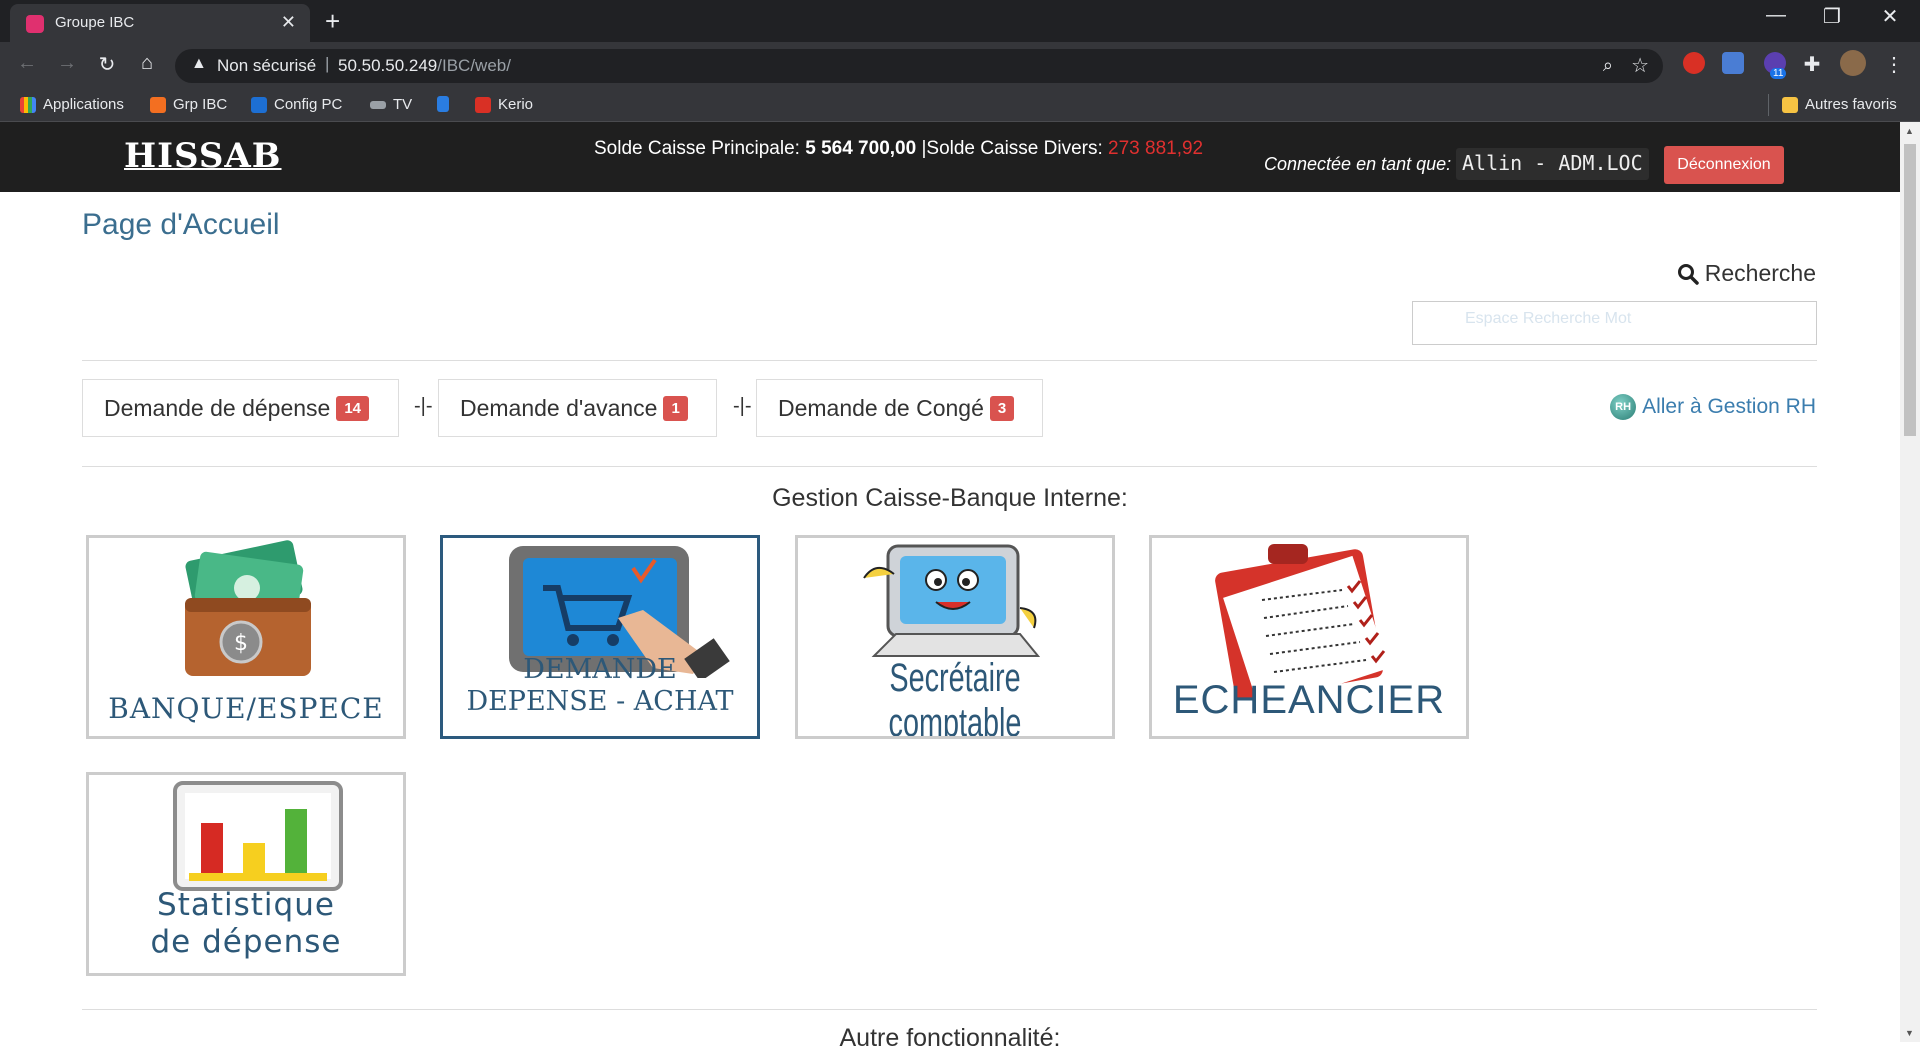  I want to click on section-title: Gestion Caisse-Banque Interne:, so click(950, 498).